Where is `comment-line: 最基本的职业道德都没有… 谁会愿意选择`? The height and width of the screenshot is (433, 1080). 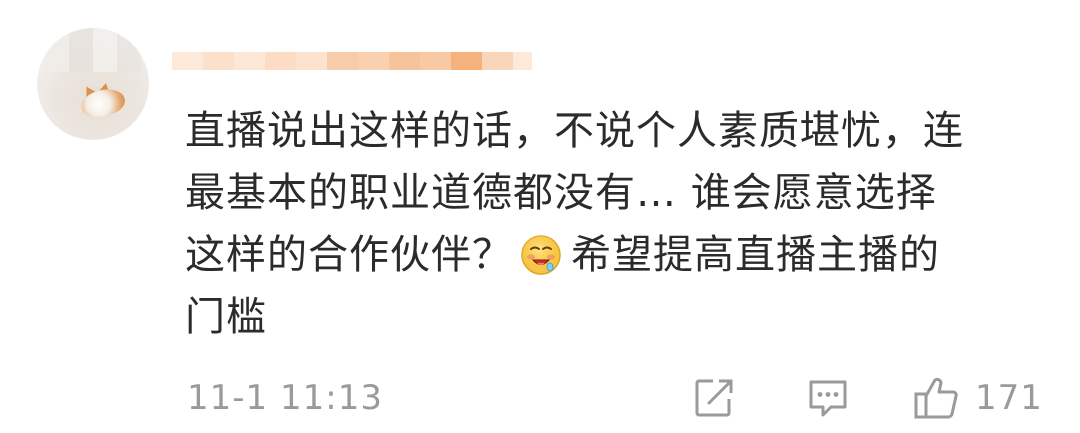
comment-line: 最基本的职业道德都没有… 谁会愿意选择 is located at coordinates (561, 193).